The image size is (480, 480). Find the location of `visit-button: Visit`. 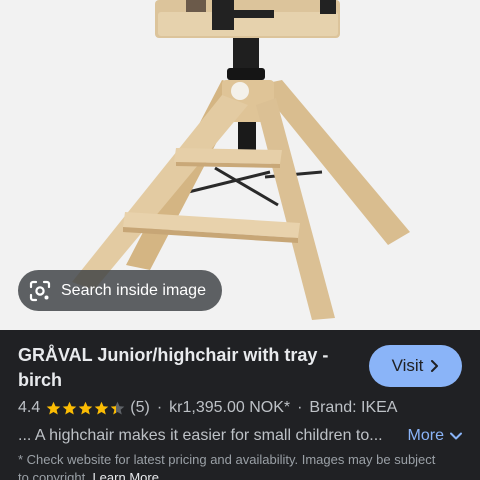

visit-button: Visit is located at coordinates (415, 366).